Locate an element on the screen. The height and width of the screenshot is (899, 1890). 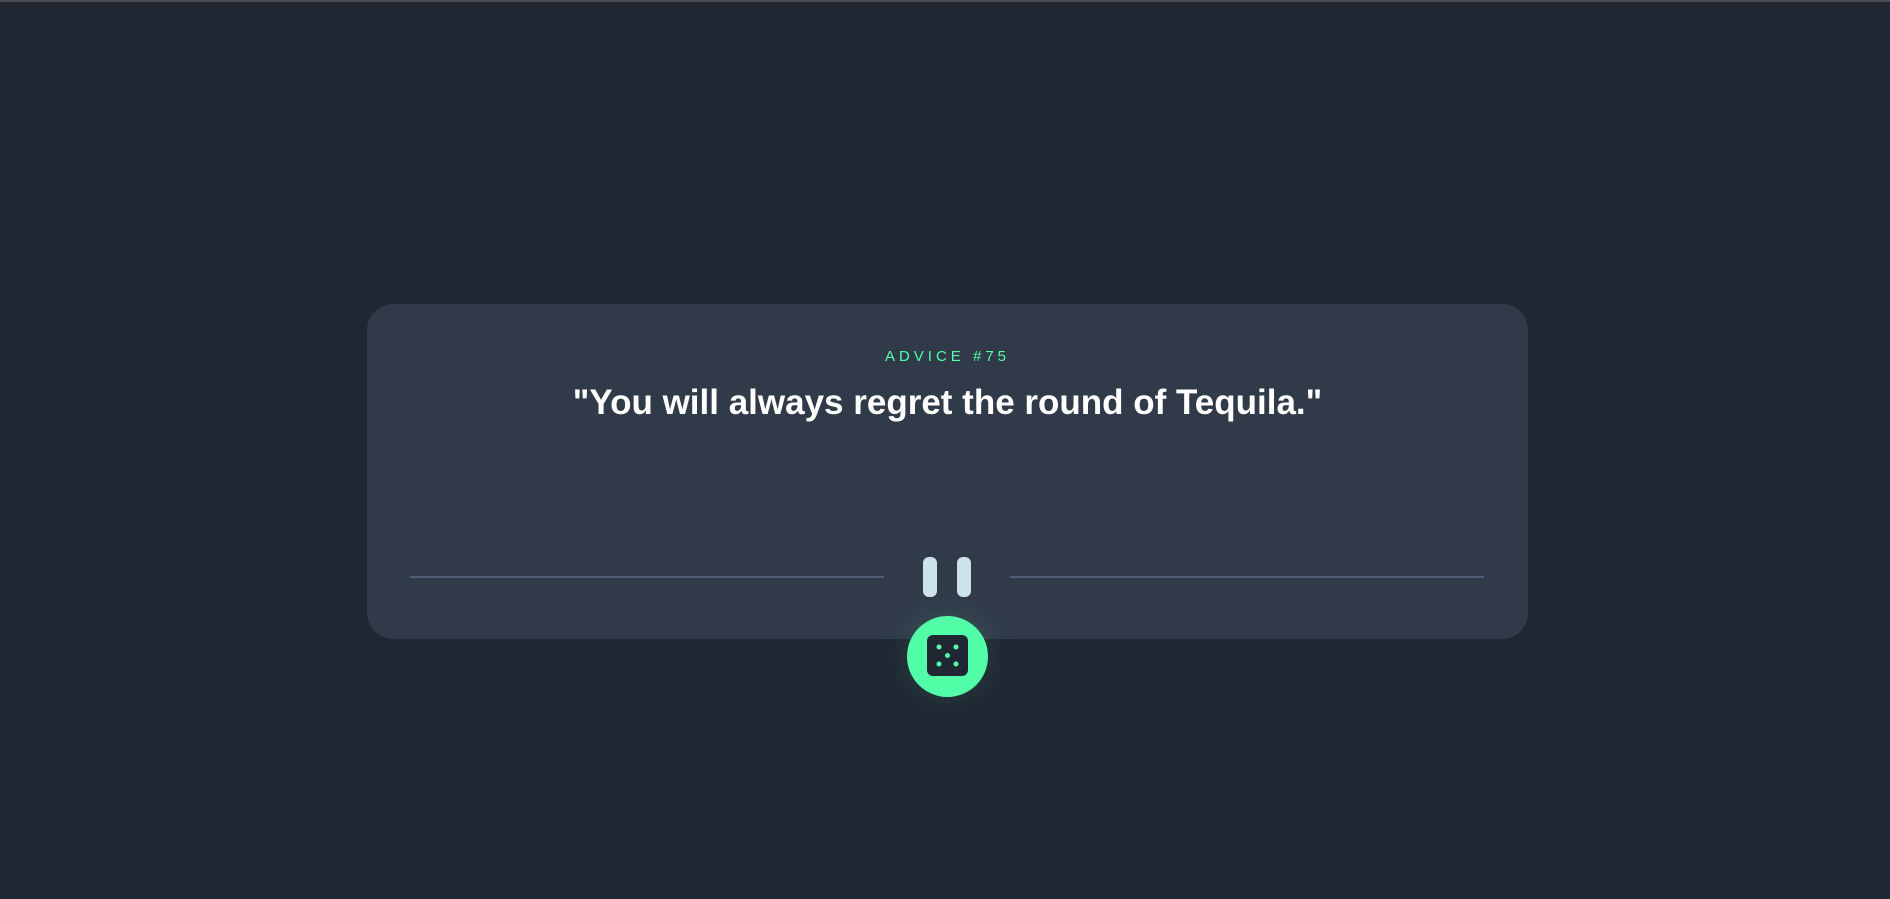
dice-icon is located at coordinates (947, 655).